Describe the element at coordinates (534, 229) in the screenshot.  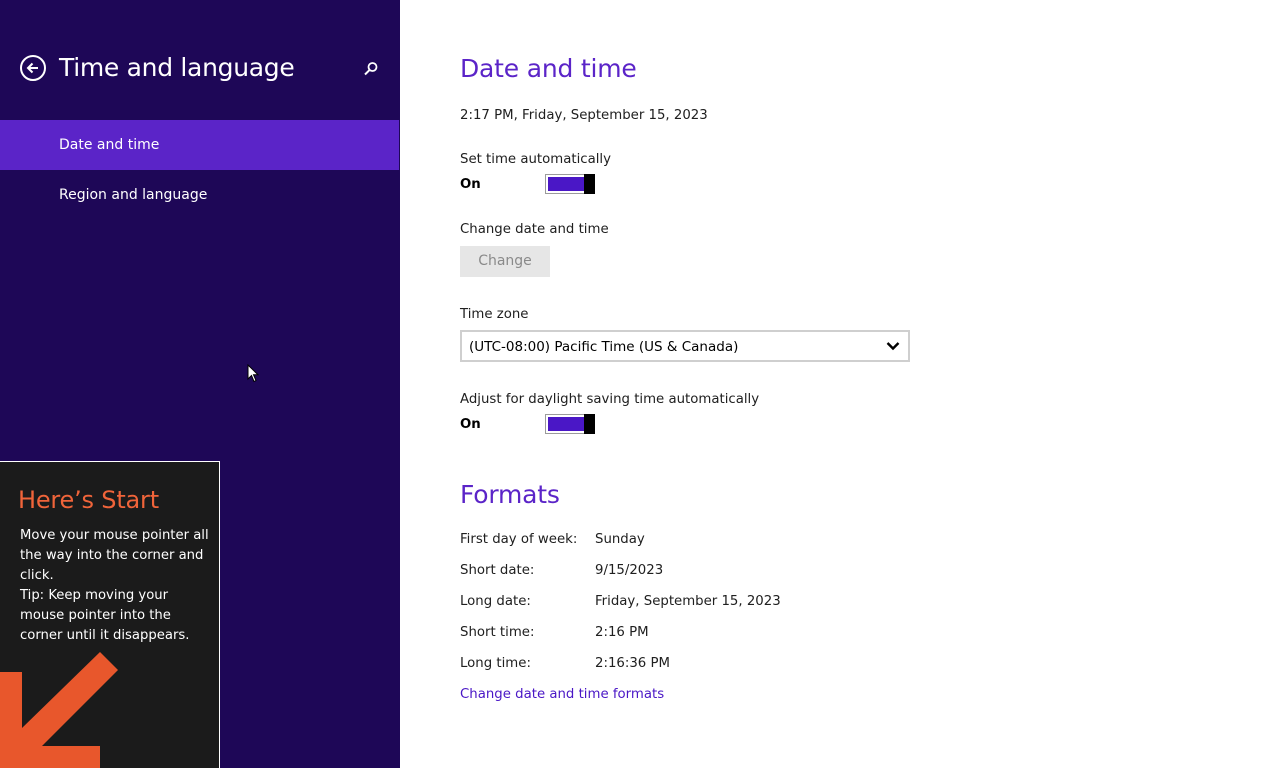
I see `change-date-time-label: Change date and time` at that location.